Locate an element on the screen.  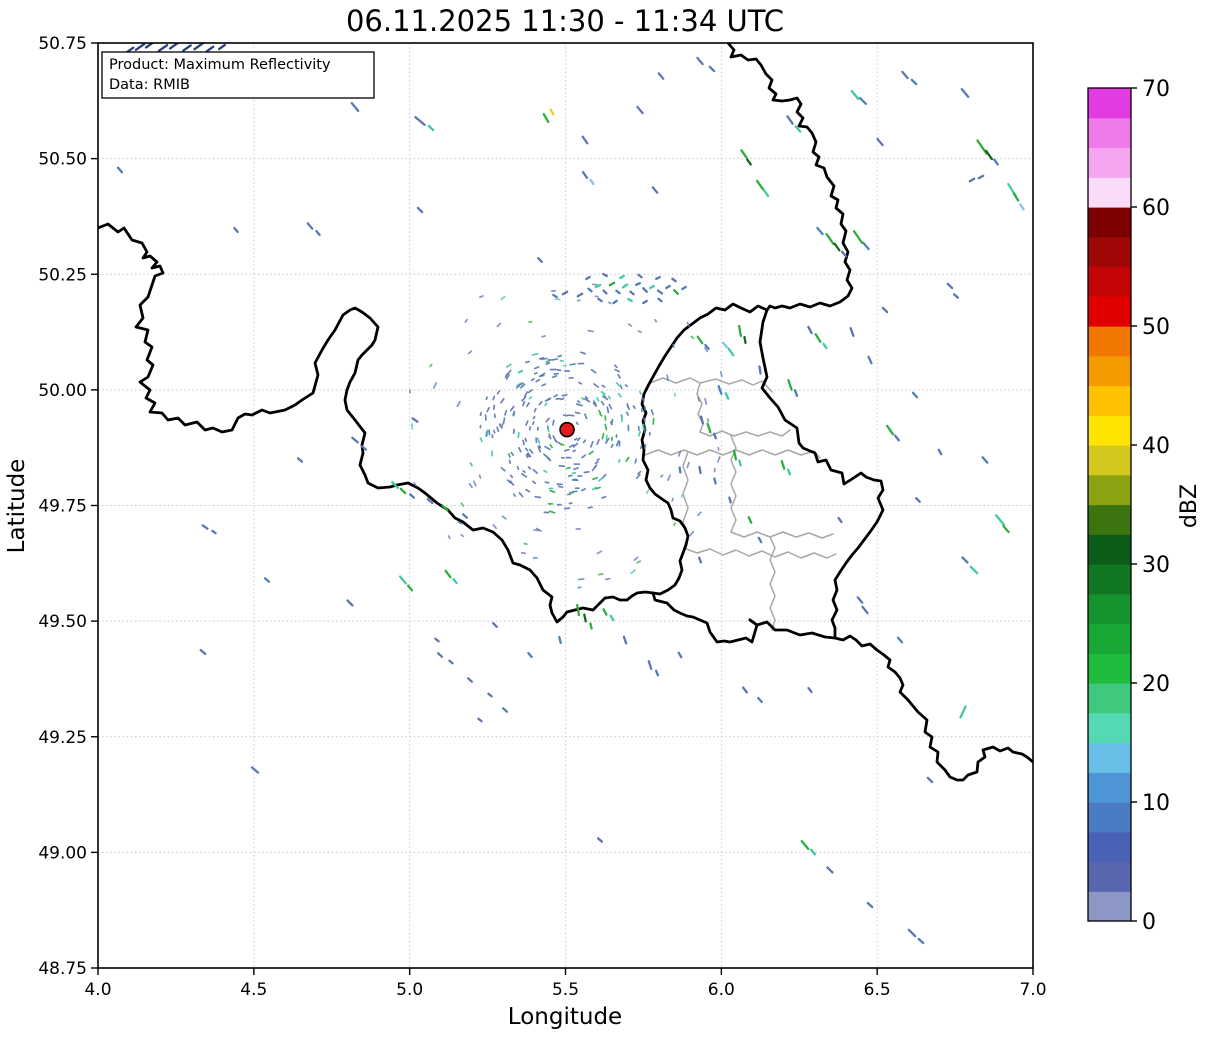
colorbar-tick-label: 60 is located at coordinates (1156, 208).